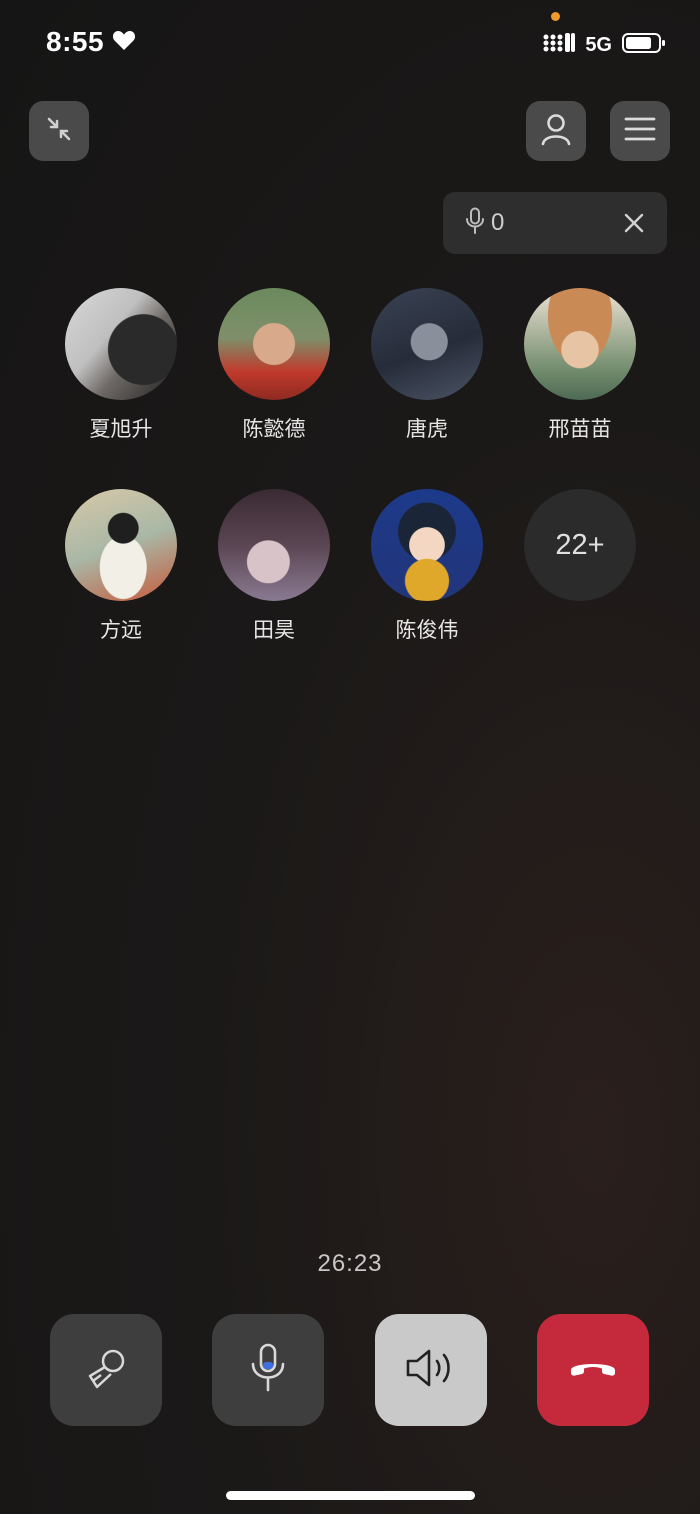  Describe the element at coordinates (274, 630) in the screenshot. I see `participant-name: 田昊` at that location.